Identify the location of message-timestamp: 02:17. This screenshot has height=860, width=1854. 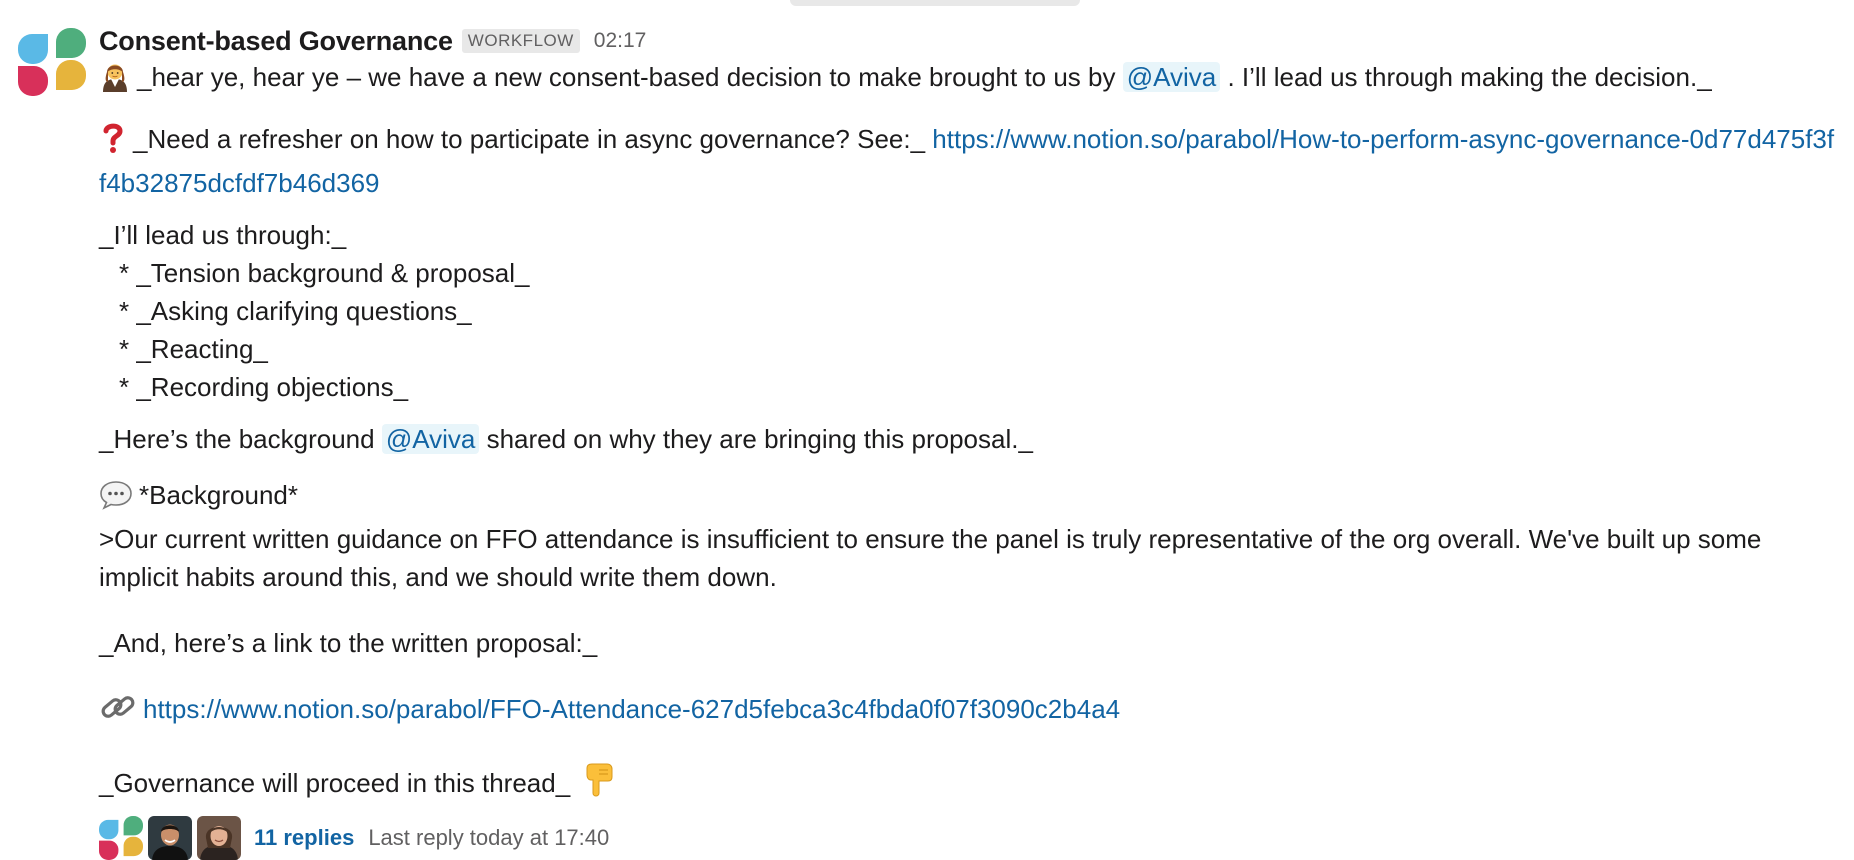
(620, 41).